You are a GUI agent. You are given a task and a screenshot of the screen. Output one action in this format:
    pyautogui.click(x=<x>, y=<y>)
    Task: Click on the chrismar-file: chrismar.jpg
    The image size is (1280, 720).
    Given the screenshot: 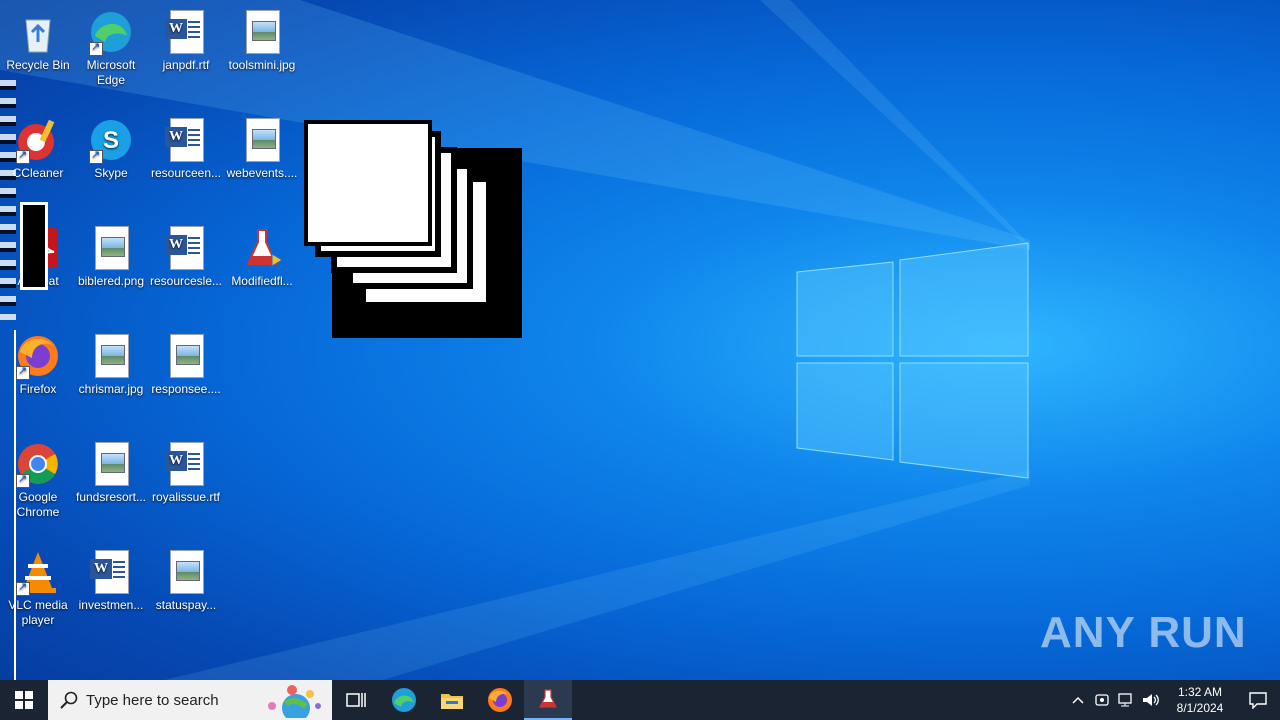 What is the action you would take?
    pyautogui.click(x=111, y=364)
    